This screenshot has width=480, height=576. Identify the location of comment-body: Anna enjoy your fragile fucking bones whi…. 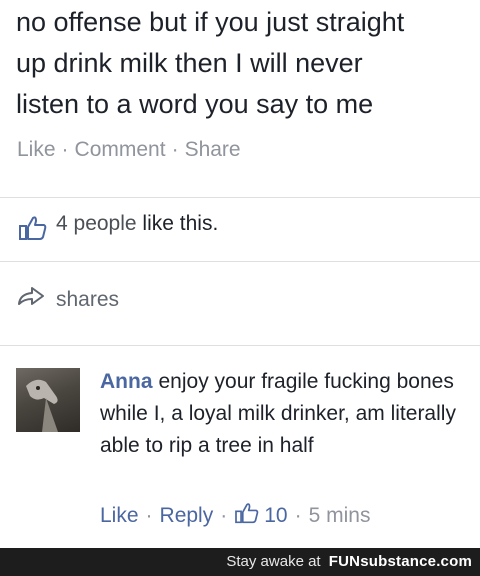
(280, 414).